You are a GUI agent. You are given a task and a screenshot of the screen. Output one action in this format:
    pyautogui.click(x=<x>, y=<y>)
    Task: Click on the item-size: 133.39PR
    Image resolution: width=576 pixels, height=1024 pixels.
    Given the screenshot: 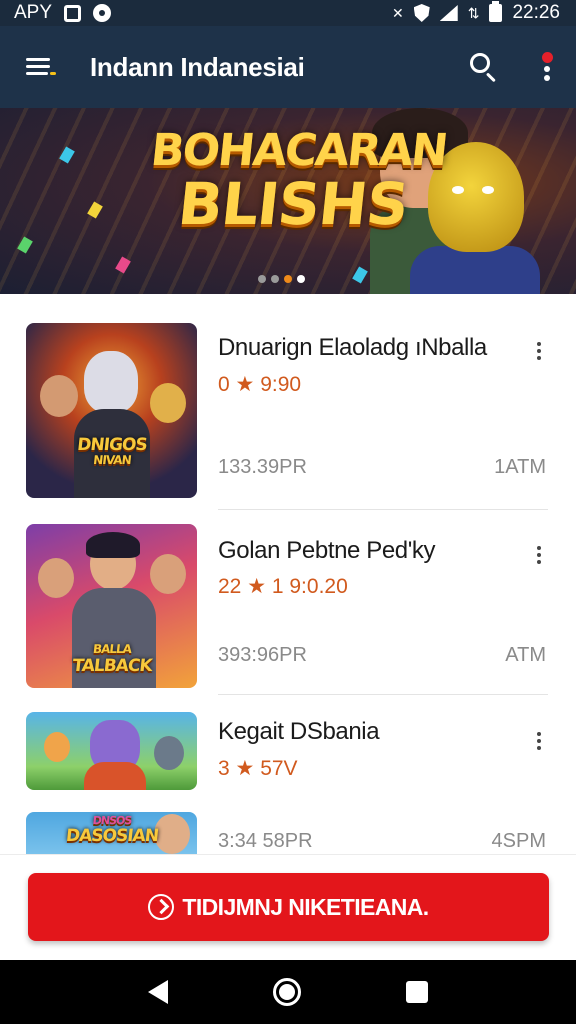 What is the action you would take?
    pyautogui.click(x=262, y=467)
    